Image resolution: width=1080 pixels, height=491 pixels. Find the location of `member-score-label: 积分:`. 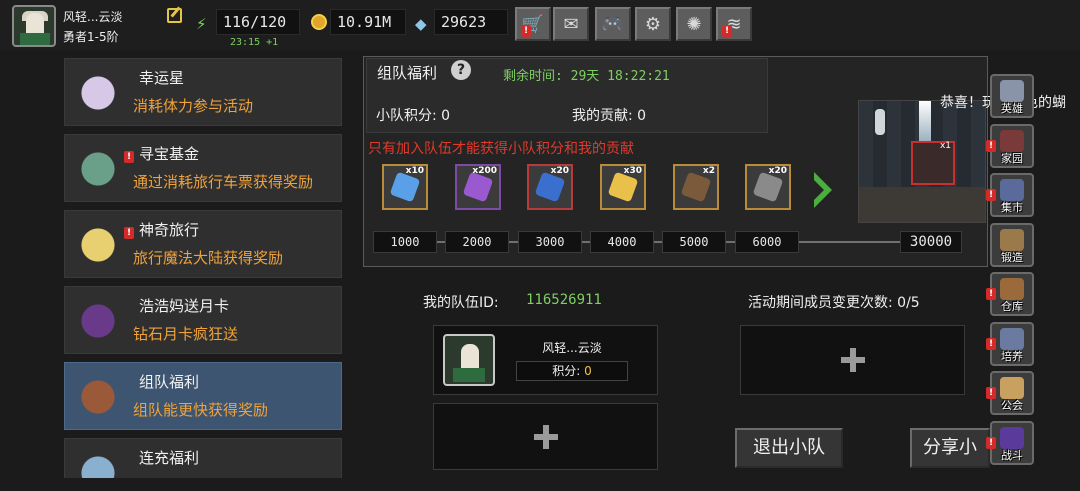

member-score-label: 积分: is located at coordinates (566, 371).